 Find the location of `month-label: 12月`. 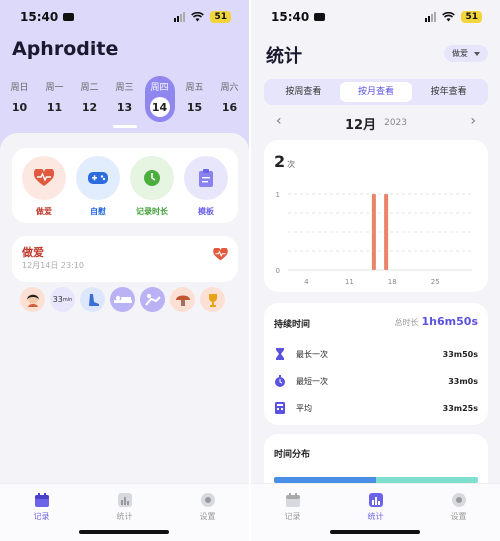

month-label: 12月 is located at coordinates (361, 125).